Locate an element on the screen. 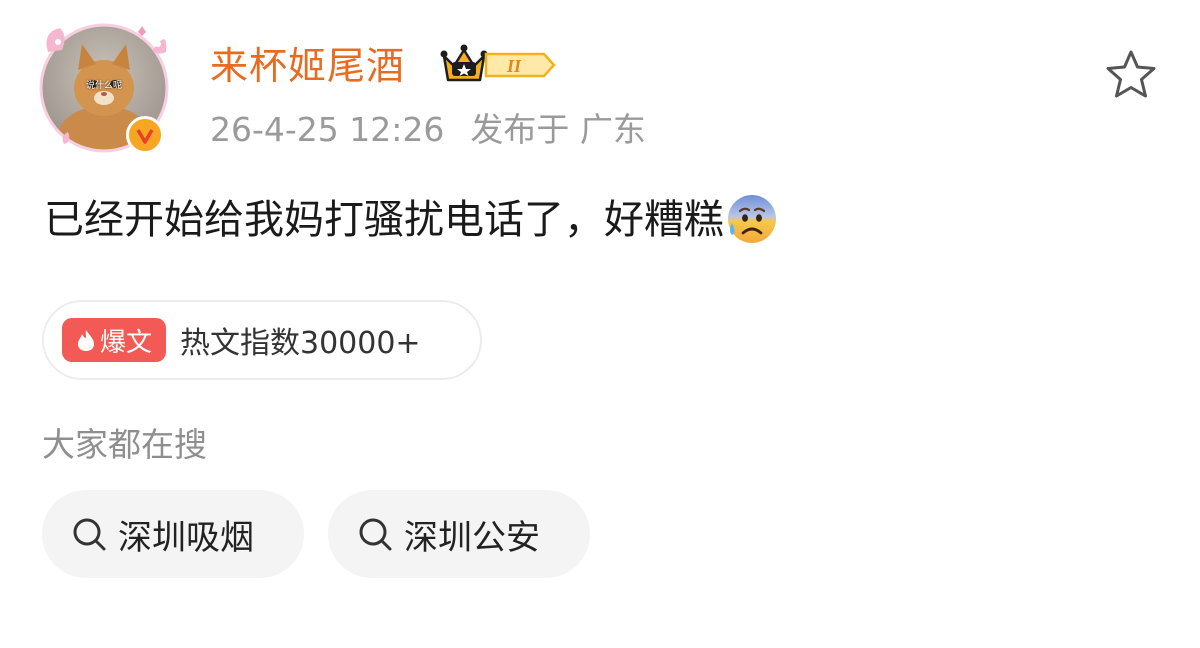 The image size is (1200, 648). verified-v-icon is located at coordinates (145, 135).